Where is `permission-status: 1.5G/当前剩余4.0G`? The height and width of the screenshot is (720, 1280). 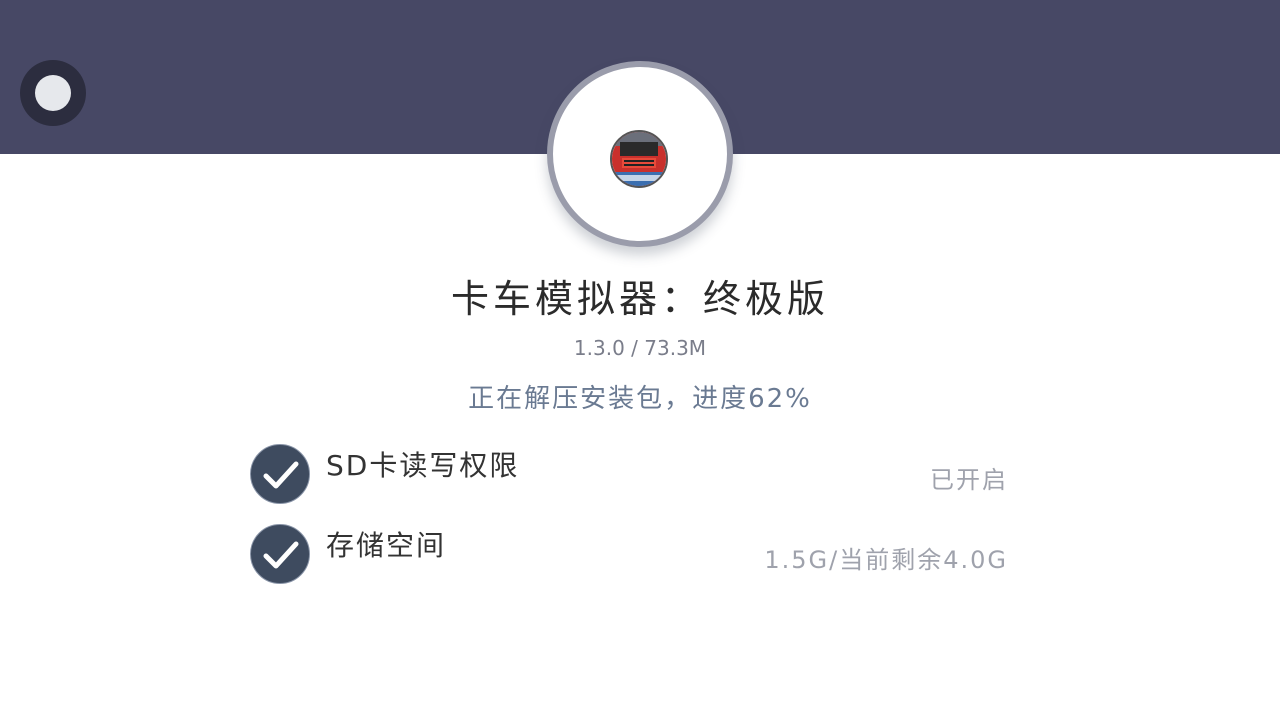 permission-status: 1.5G/当前剩余4.0G is located at coordinates (886, 560).